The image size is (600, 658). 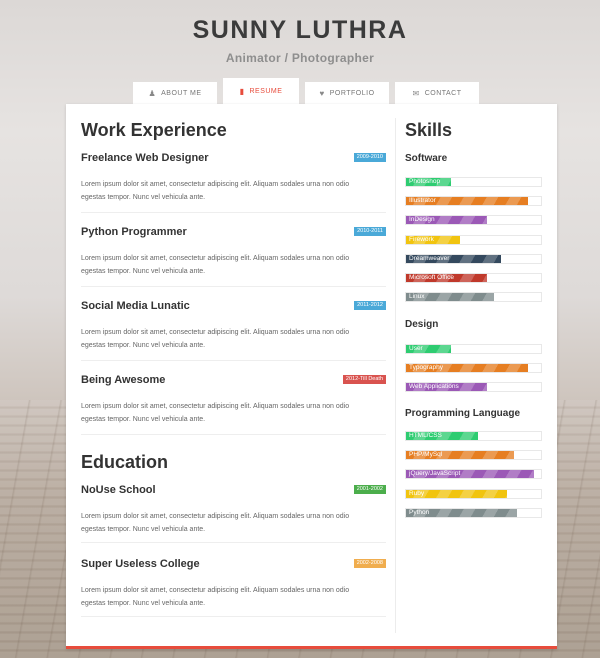 What do you see at coordinates (473, 239) in the screenshot?
I see `skill-bar: Firework` at bounding box center [473, 239].